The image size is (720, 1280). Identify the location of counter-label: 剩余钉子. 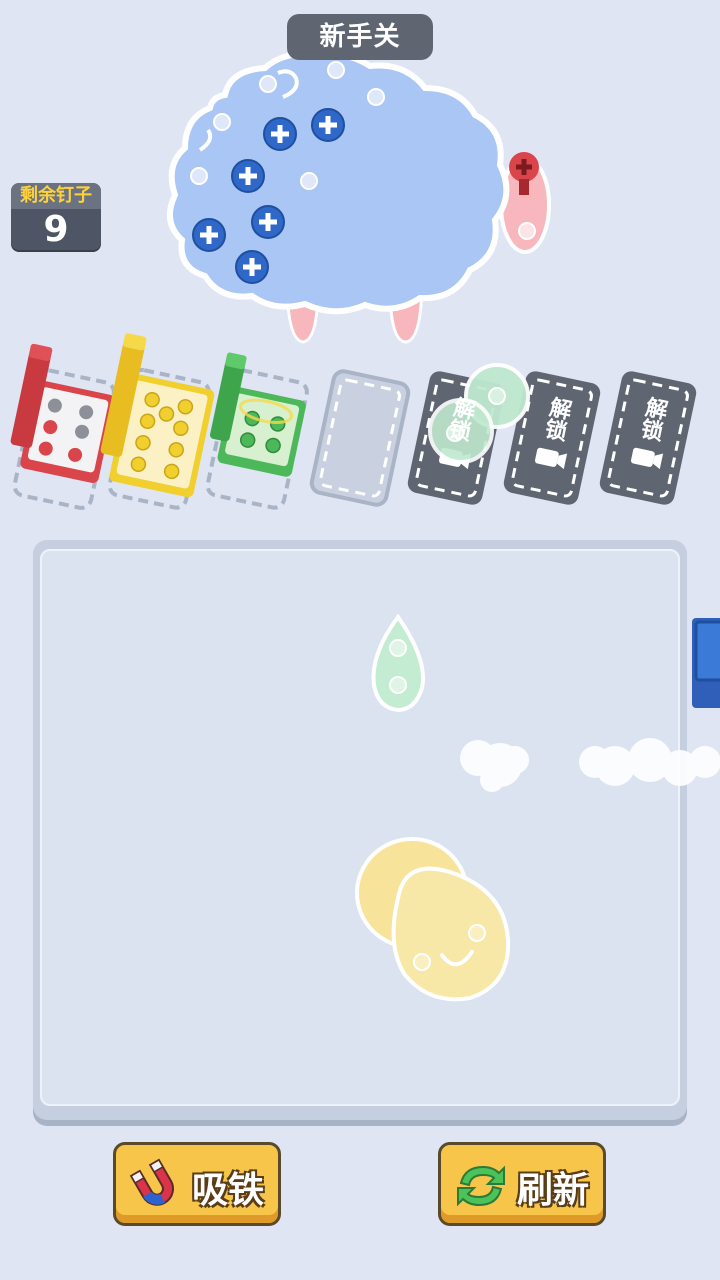
(56, 196).